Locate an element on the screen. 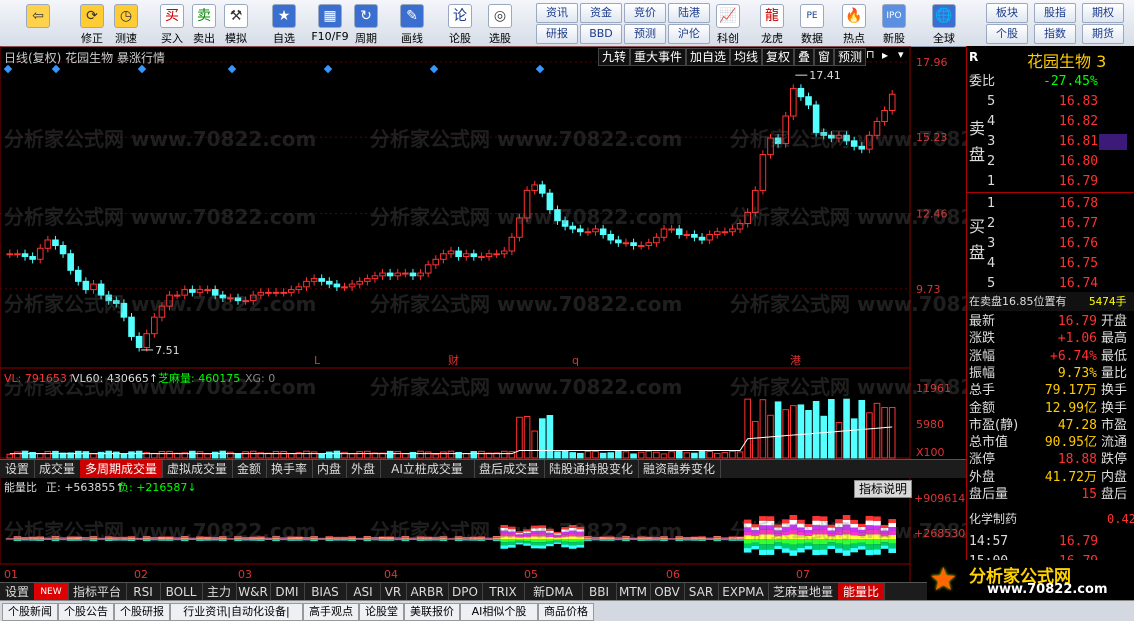 The image size is (1134, 621). toolbar-target-button: ◎选股 is located at coordinates (500, 23).